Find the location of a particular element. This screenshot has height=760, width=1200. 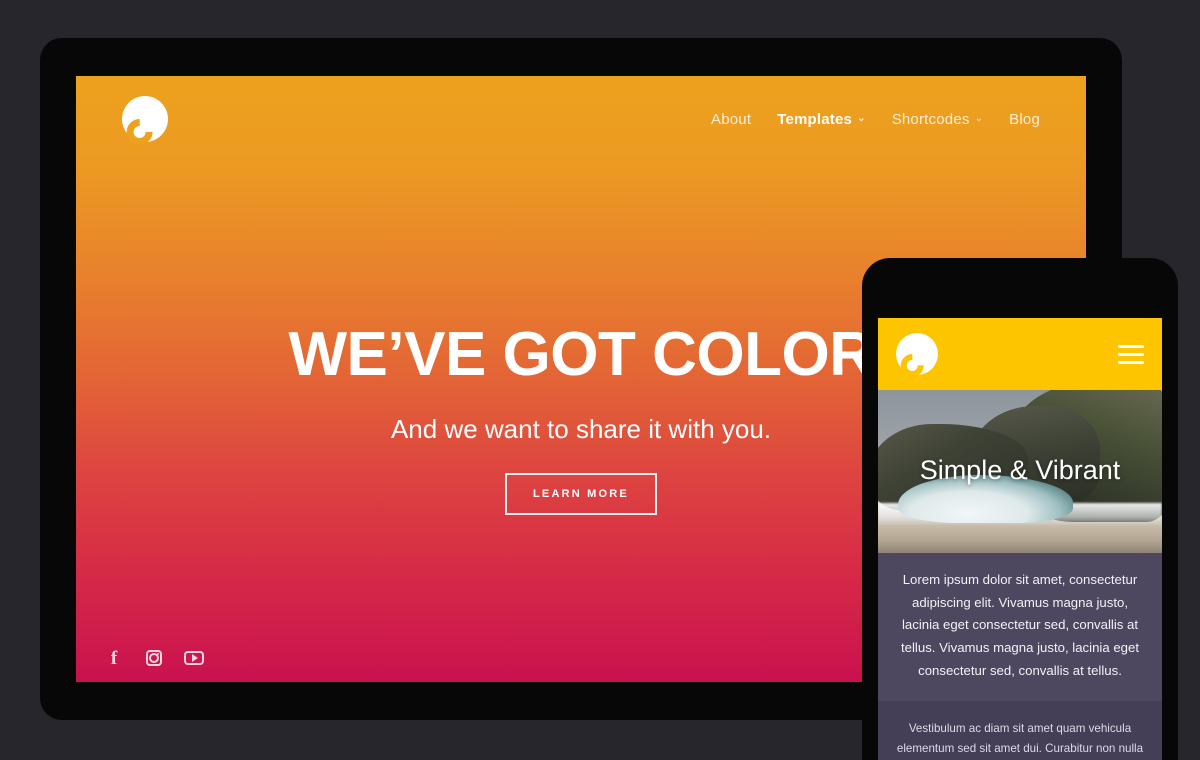

social-links: f is located at coordinates (152, 658).